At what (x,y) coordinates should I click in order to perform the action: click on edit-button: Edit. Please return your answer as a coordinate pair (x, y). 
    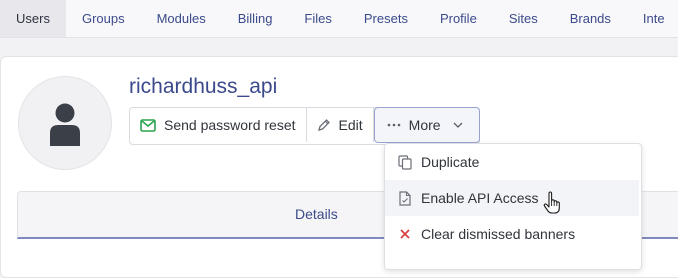
    Looking at the image, I should click on (340, 125).